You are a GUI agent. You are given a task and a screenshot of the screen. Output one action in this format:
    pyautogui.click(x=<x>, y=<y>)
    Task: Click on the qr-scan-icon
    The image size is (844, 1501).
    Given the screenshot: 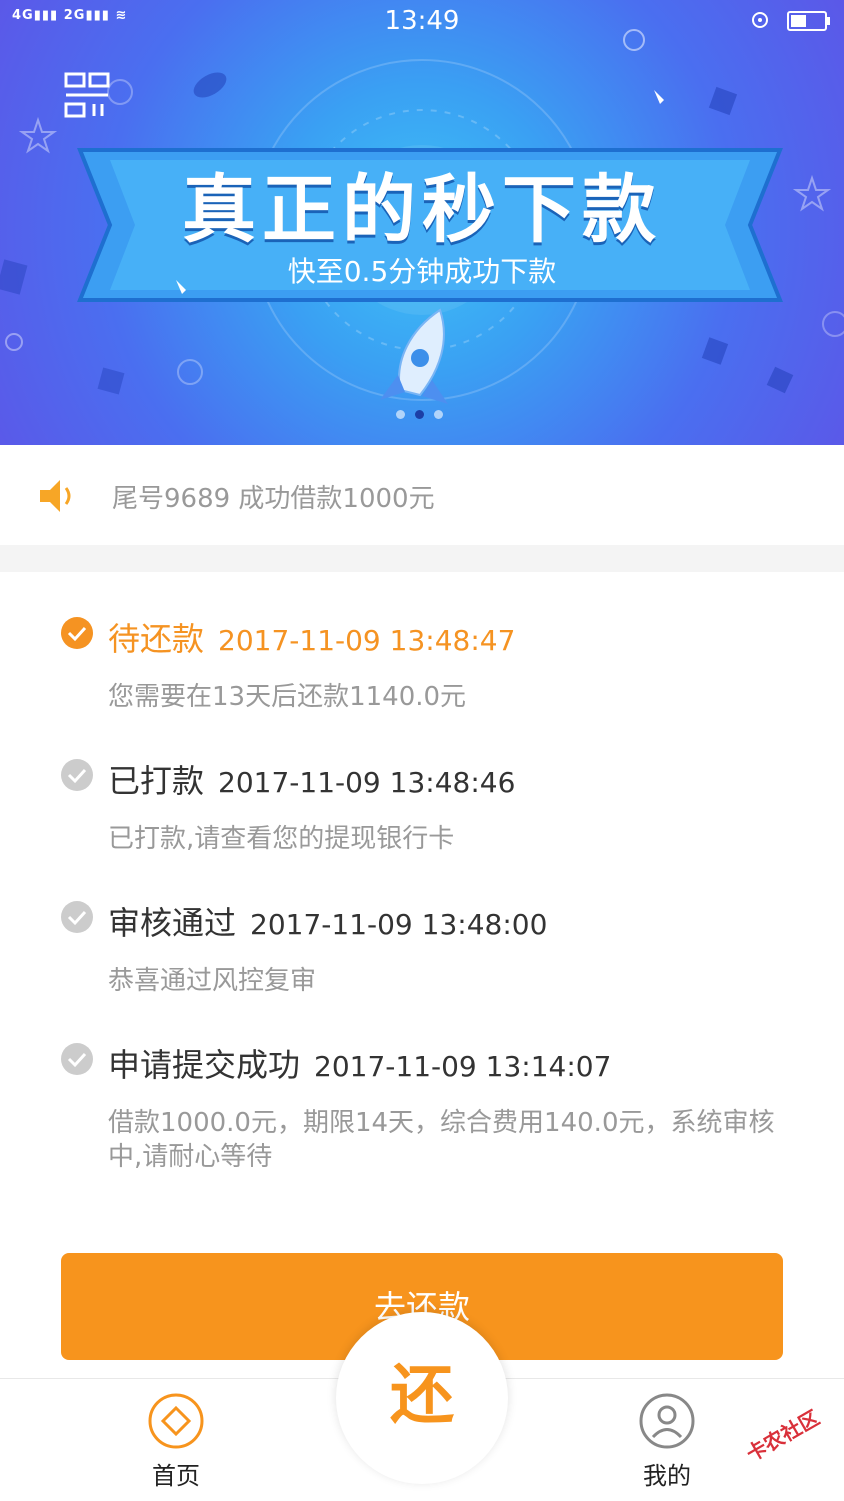 What is the action you would take?
    pyautogui.click(x=88, y=98)
    